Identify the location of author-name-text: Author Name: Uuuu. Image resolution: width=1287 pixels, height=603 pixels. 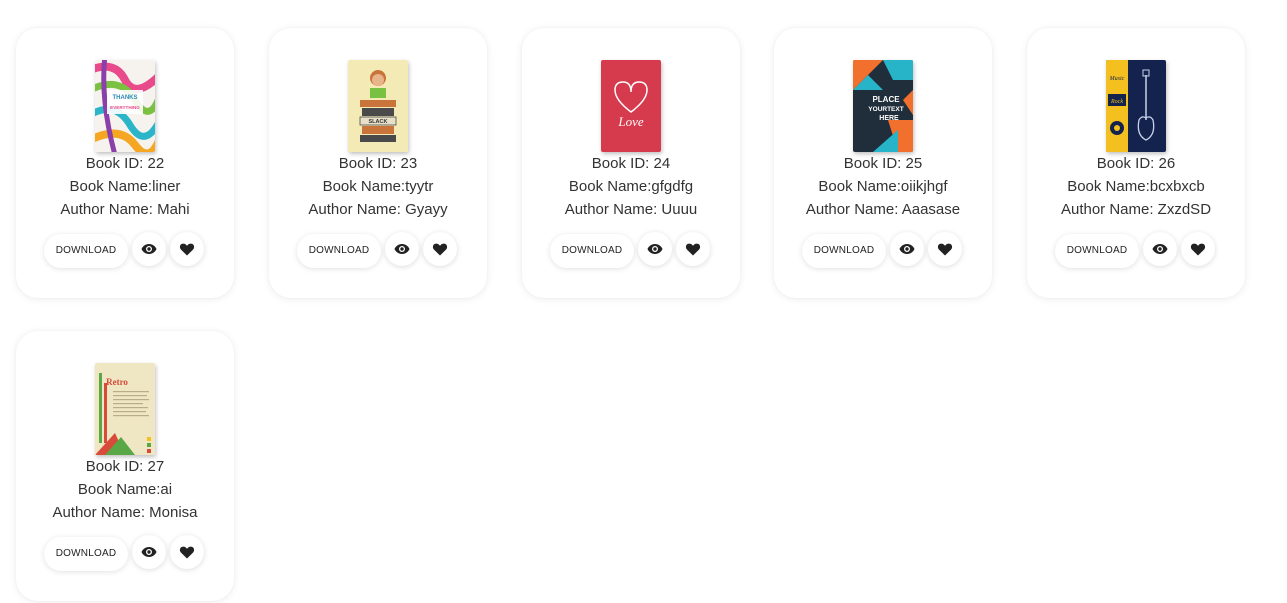
(631, 209).